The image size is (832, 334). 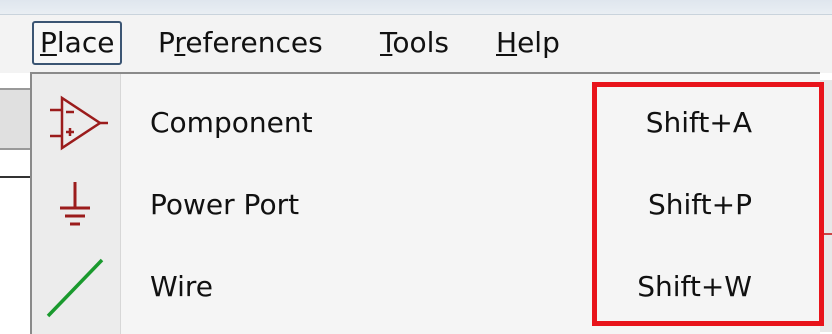 What do you see at coordinates (85, 42) in the screenshot?
I see `menu-place-rest: lace` at bounding box center [85, 42].